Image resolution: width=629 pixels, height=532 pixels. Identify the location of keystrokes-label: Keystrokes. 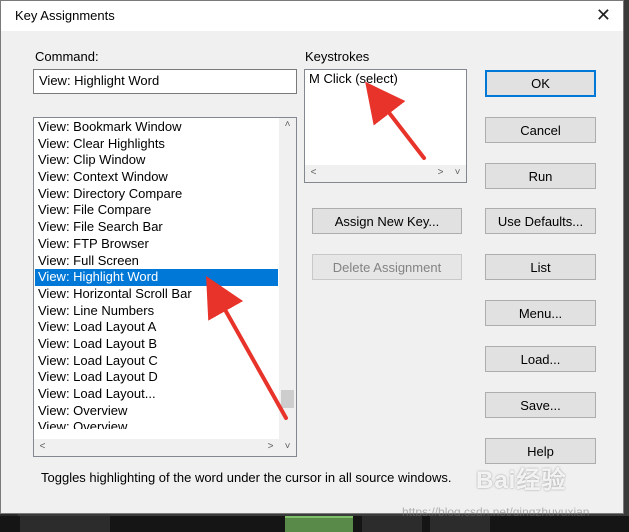
(337, 56).